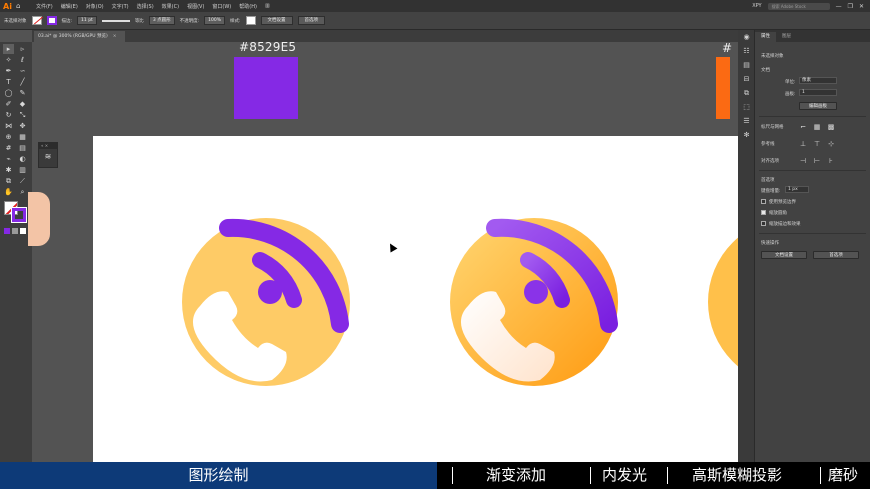  I want to click on menu-object: 对象(O), so click(95, 6).